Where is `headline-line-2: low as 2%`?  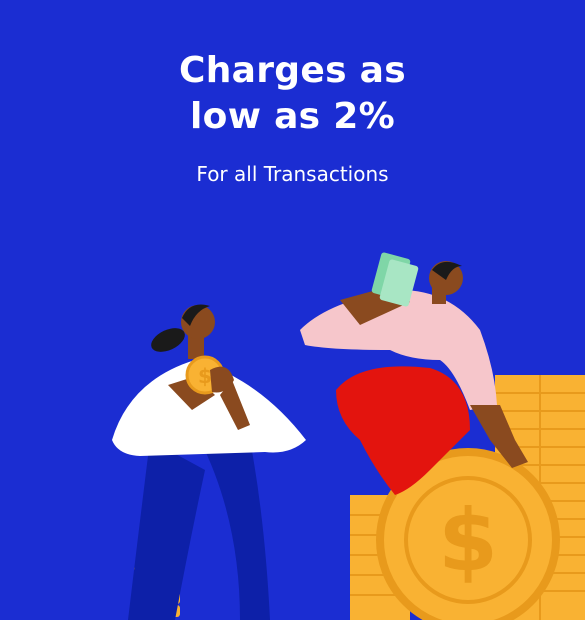
headline-line-2: low as 2% is located at coordinates (292, 116).